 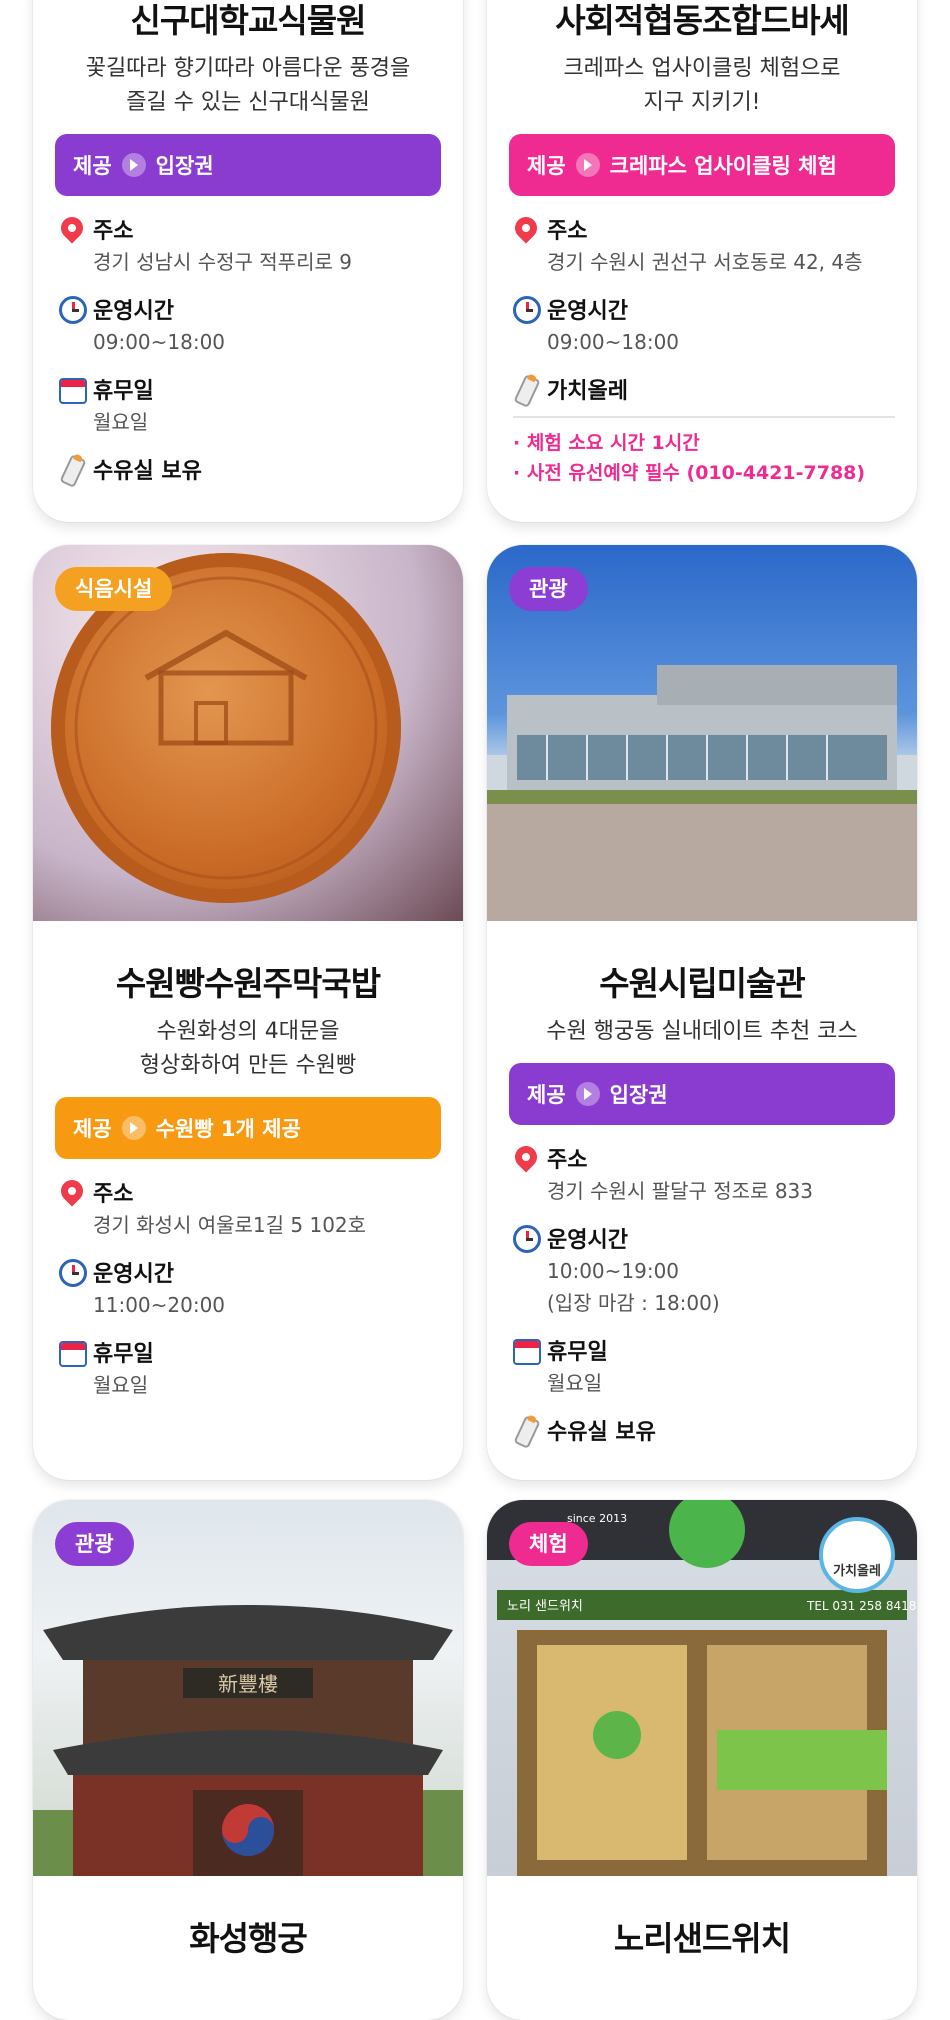 I want to click on note-line: · 사전 유선예약 필수 (010-4421-7788), so click(x=689, y=473).